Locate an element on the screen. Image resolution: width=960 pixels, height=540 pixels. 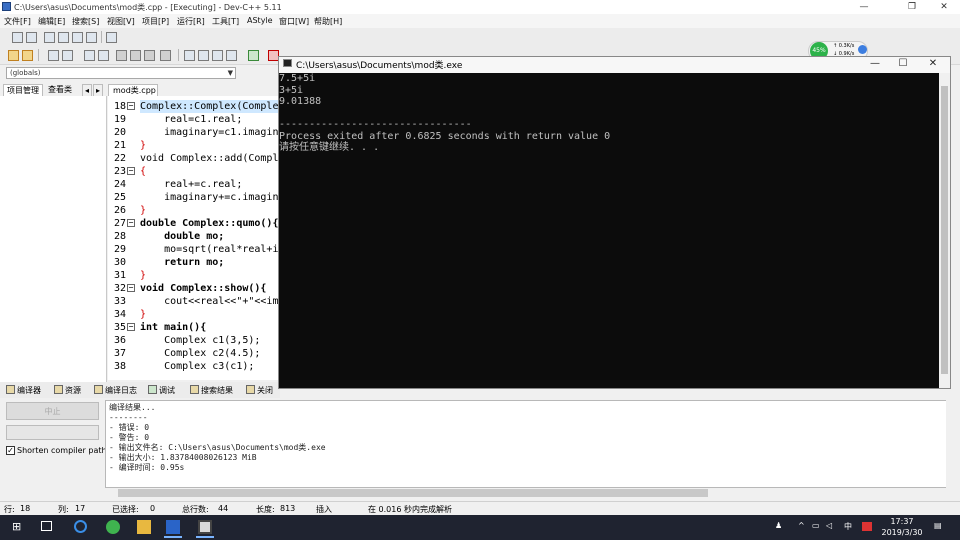
replace-icon is located at coordinates (67, 55).